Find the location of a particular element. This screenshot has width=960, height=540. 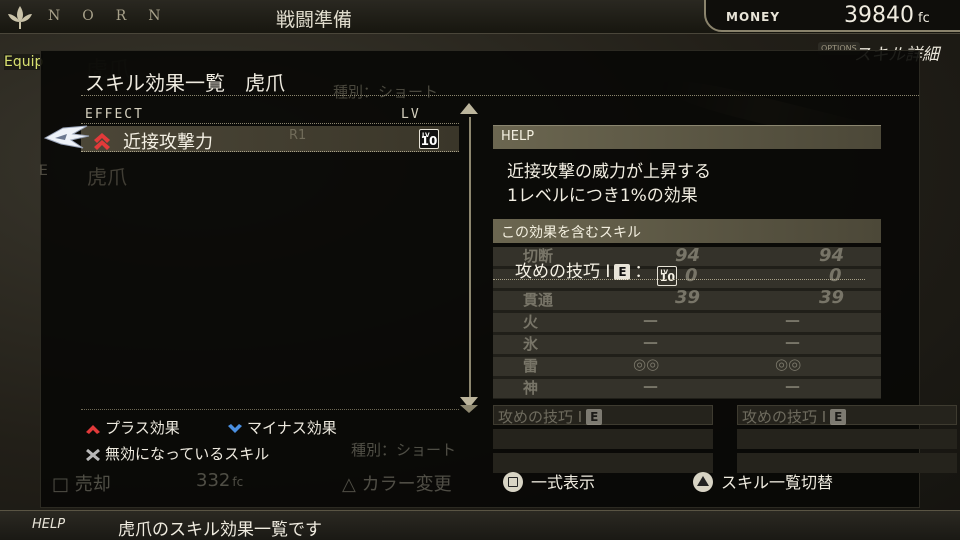

ghost-stat-label: 神 is located at coordinates (531, 388).